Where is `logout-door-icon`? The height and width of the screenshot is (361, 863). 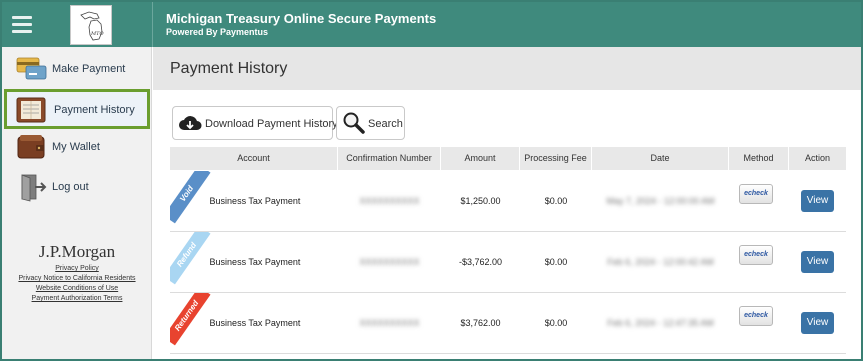
logout-door-icon is located at coordinates (34, 188).